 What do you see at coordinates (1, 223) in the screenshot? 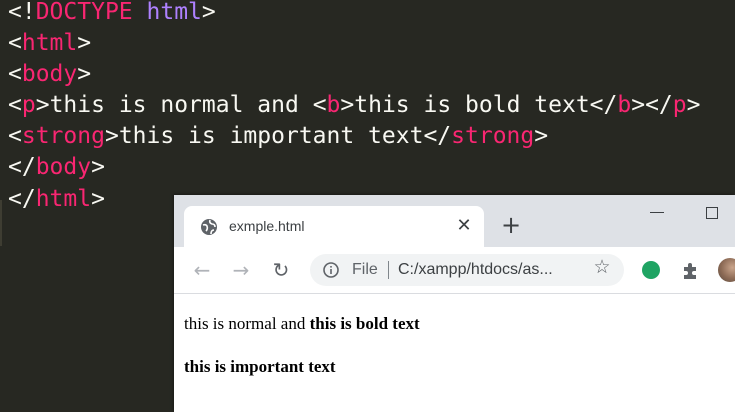
I see `editor-gutter-marker` at bounding box center [1, 223].